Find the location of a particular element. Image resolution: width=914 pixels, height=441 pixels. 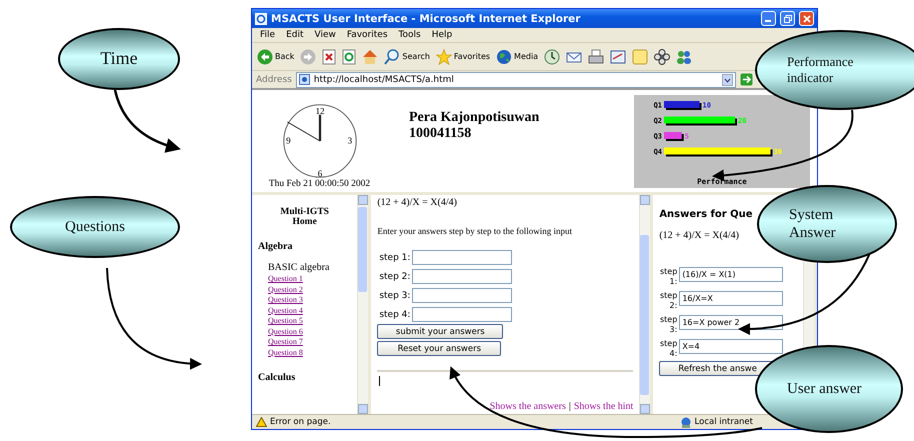

question-link: Question 3 is located at coordinates (310, 300).